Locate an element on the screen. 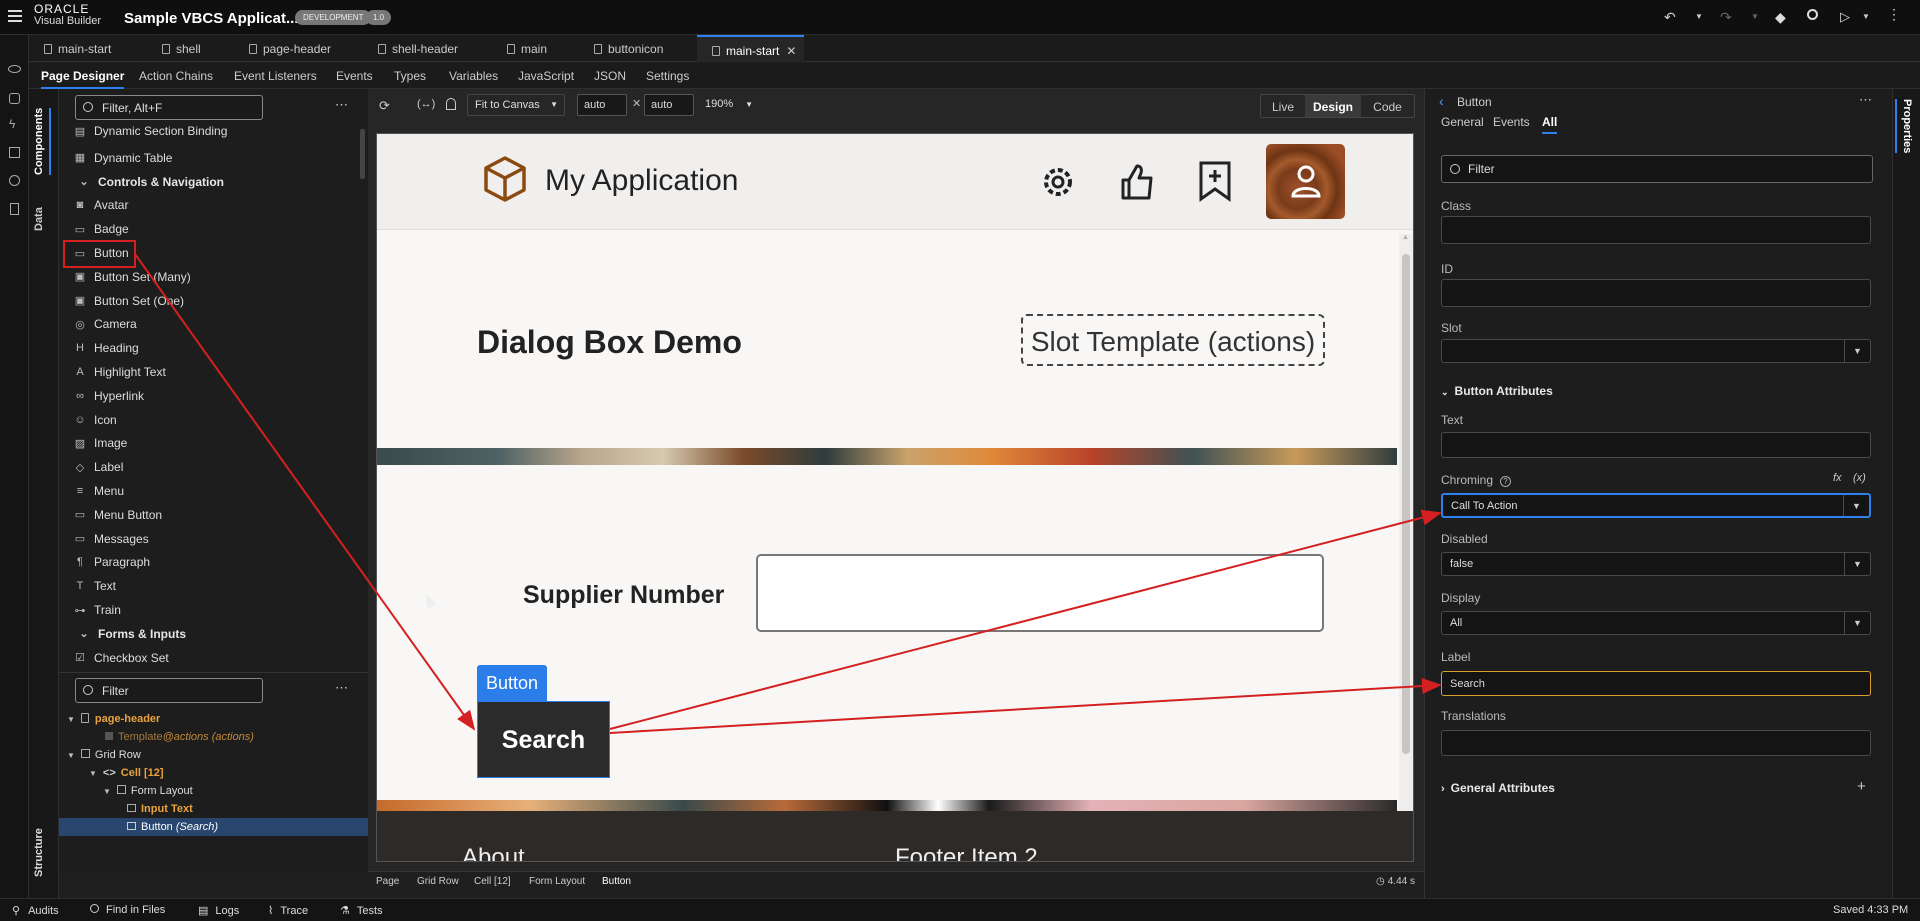  variable-binding-icon: (x) is located at coordinates (1859, 478).